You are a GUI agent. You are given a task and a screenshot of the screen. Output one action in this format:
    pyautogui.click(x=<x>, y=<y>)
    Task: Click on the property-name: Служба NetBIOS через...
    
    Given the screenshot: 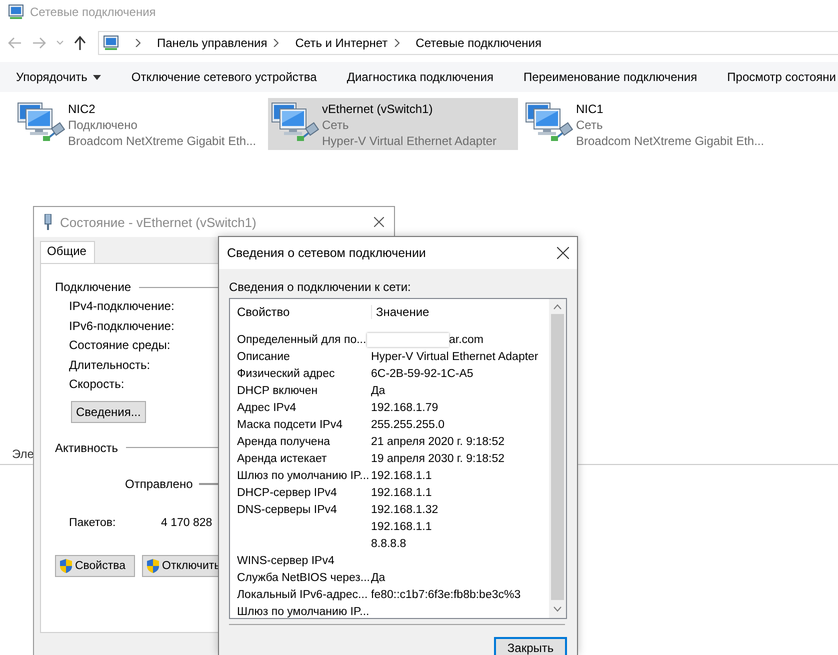 What is the action you would take?
    pyautogui.click(x=303, y=578)
    